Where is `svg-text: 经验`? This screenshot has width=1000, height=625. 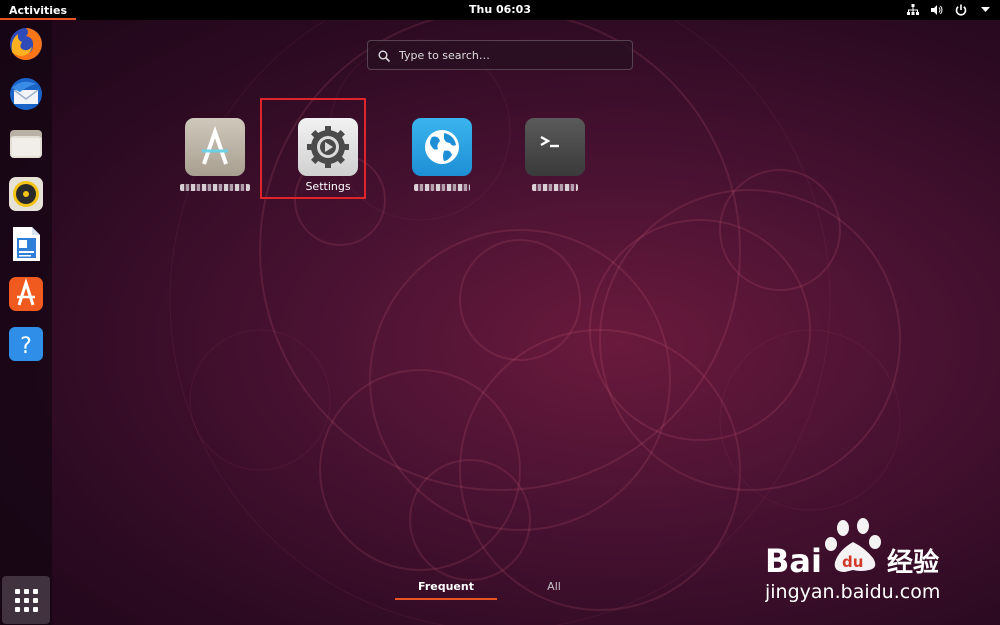 svg-text: 经验 is located at coordinates (913, 562).